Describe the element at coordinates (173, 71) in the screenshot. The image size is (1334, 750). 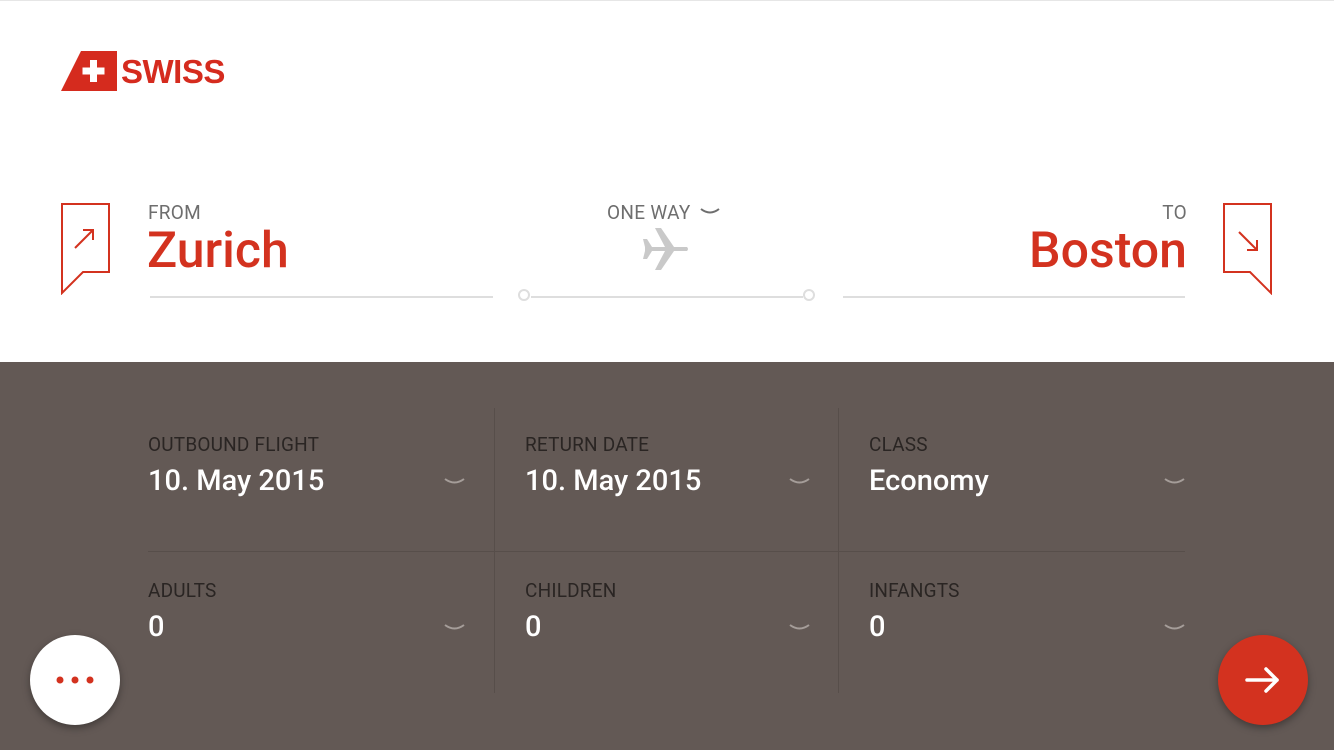
I see `brand-name: SWISS` at that location.